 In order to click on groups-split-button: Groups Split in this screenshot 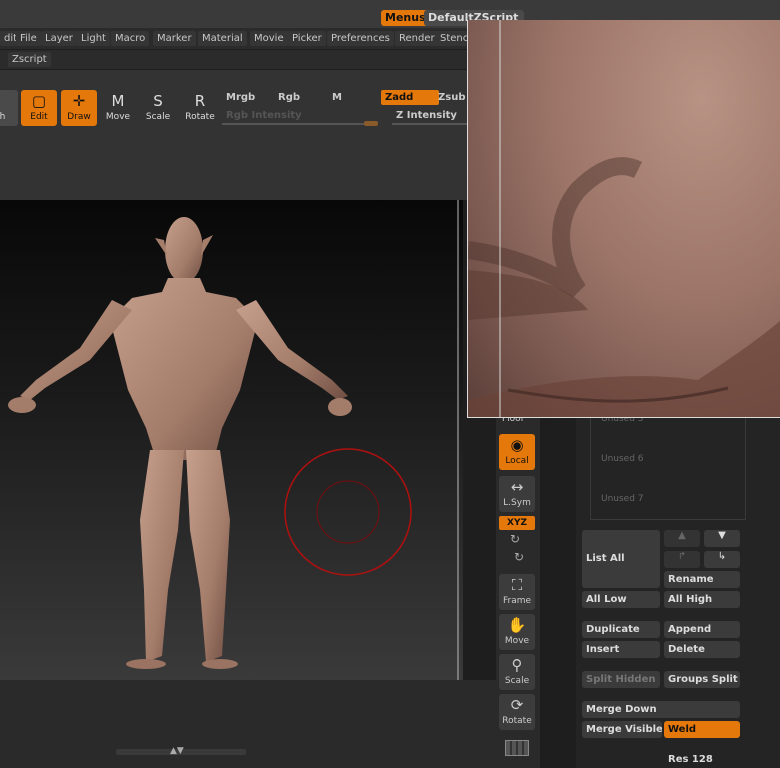, I will do `click(702, 679)`.